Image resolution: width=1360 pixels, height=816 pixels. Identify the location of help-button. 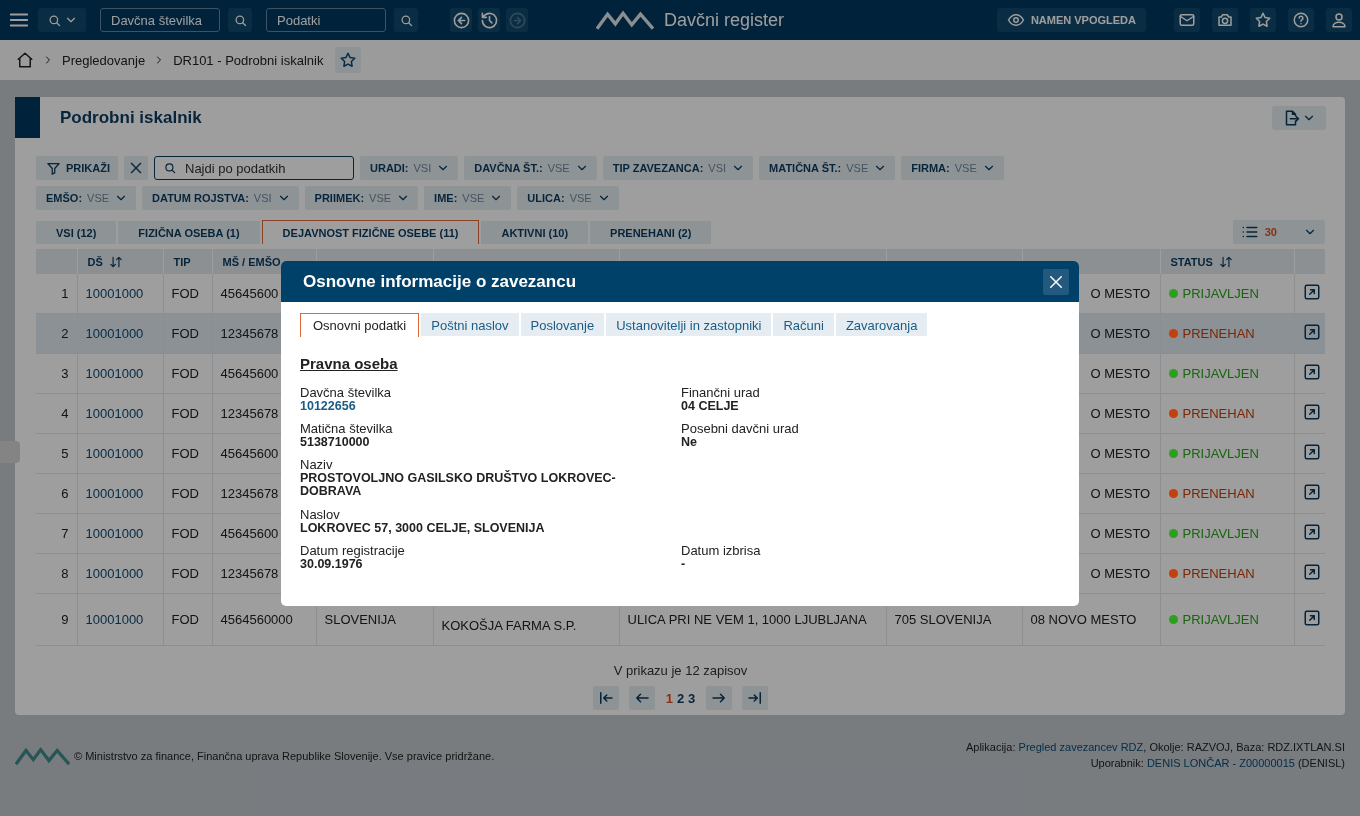
(1301, 20).